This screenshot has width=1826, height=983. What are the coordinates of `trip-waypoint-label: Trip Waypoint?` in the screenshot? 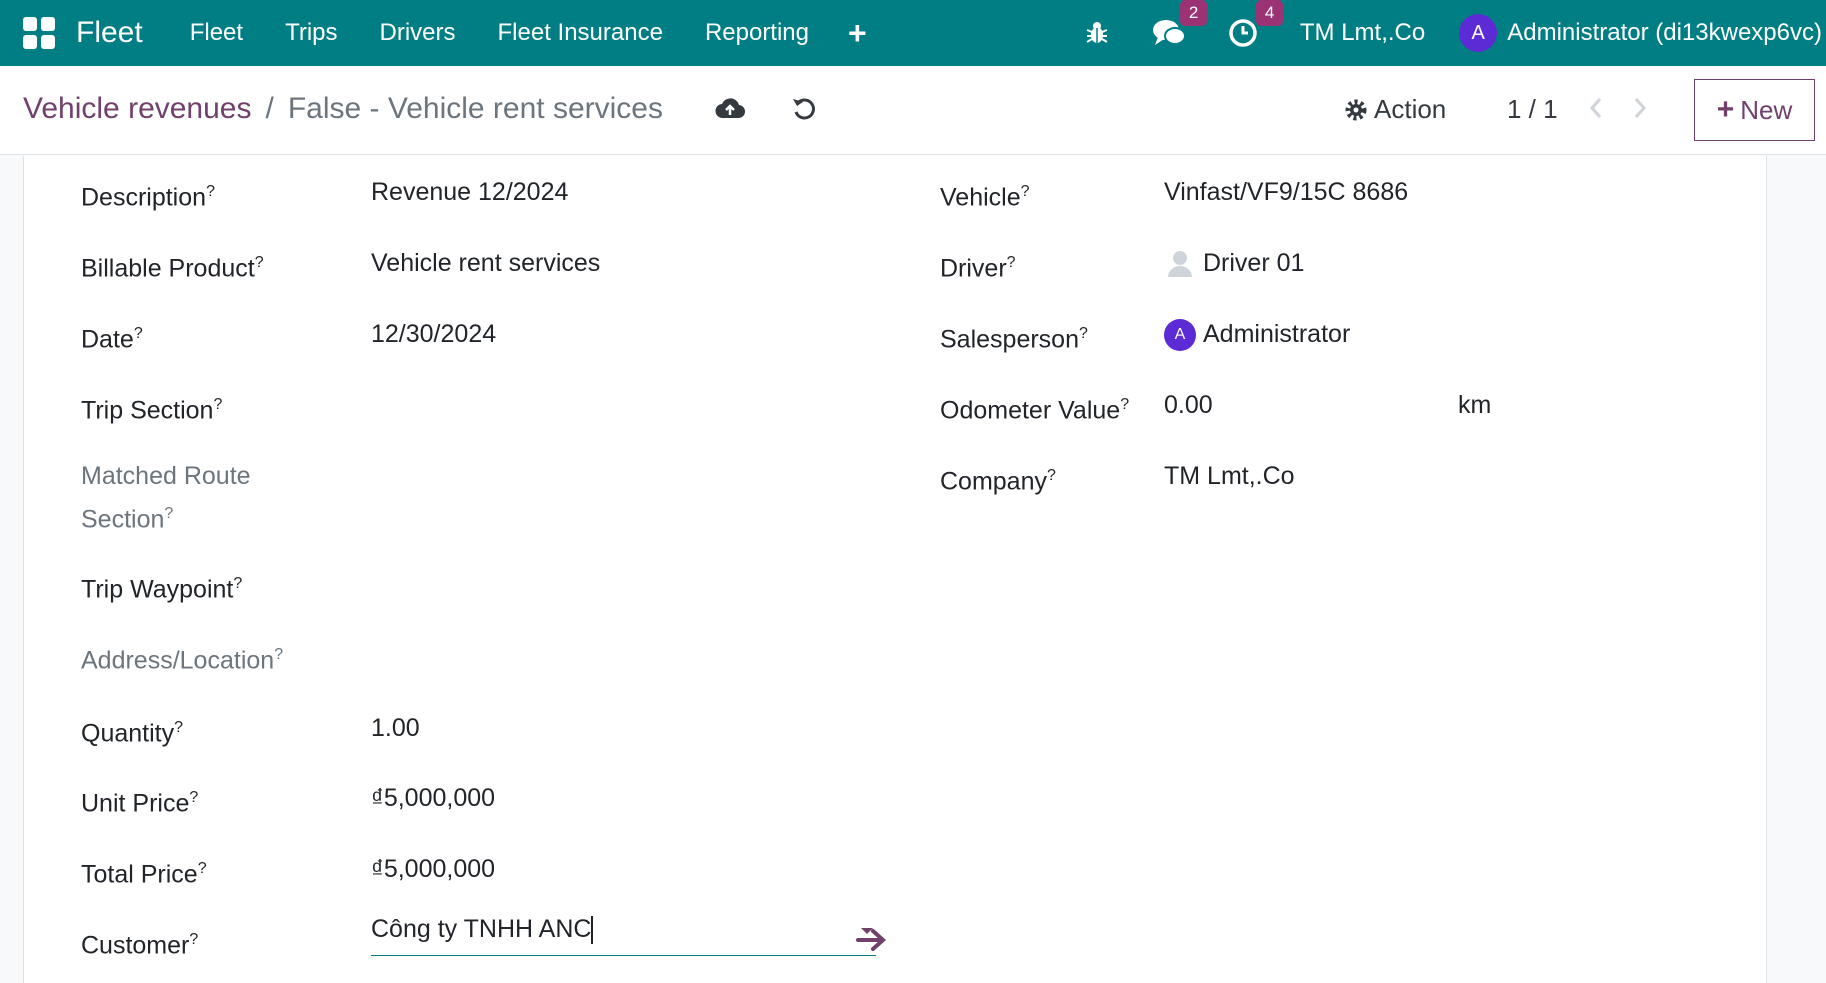 It's located at (162, 589).